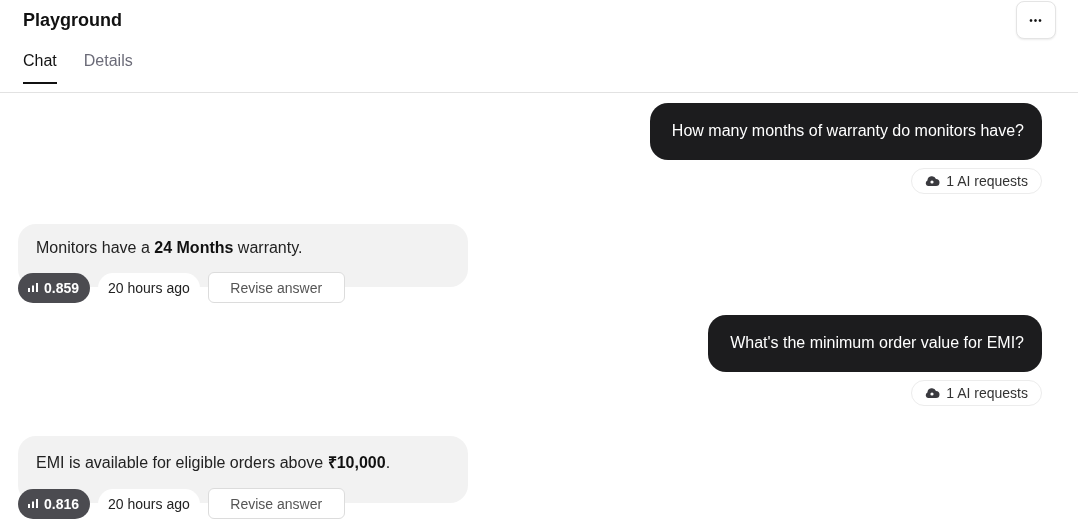 This screenshot has width=1078, height=522. I want to click on tab: Details, so click(108, 63).